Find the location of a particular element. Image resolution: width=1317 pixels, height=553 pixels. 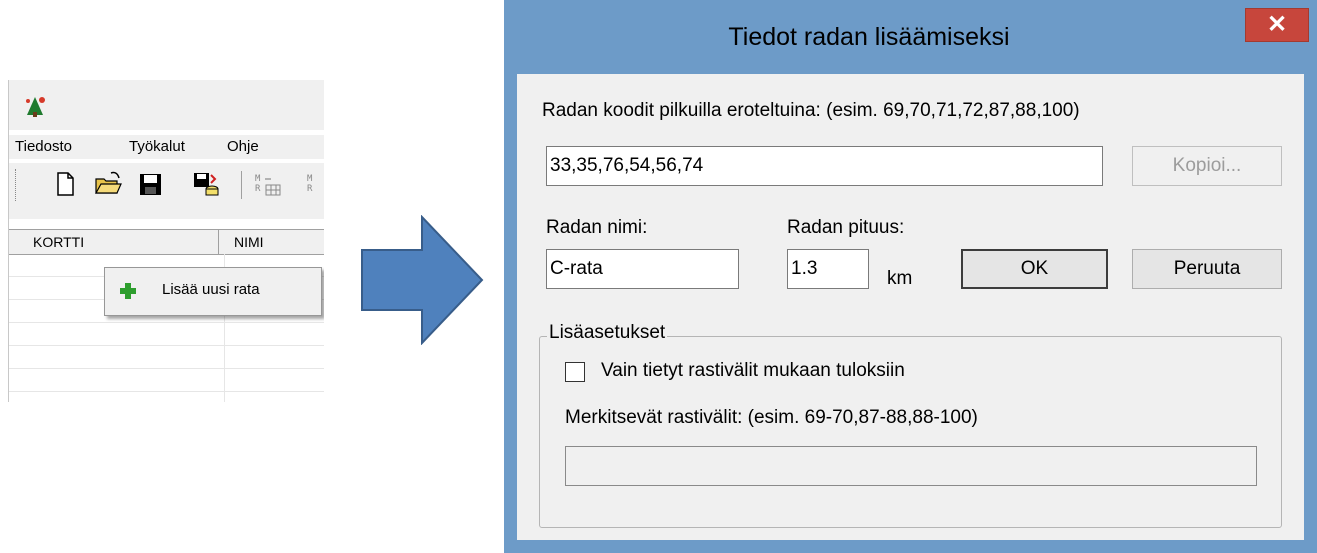

new-file-icon is located at coordinates (65, 184).